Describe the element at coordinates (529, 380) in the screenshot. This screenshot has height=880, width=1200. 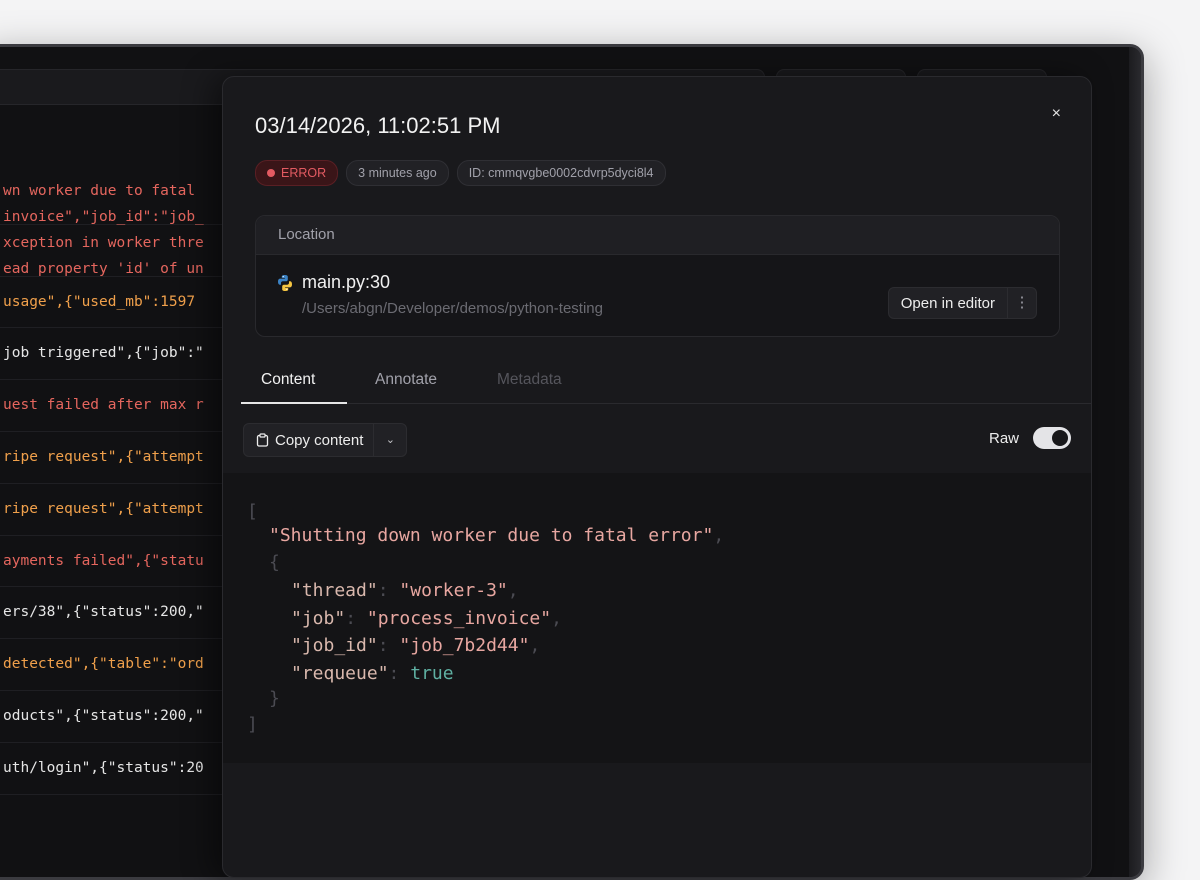
I see `tab-metadata: Metadata` at that location.